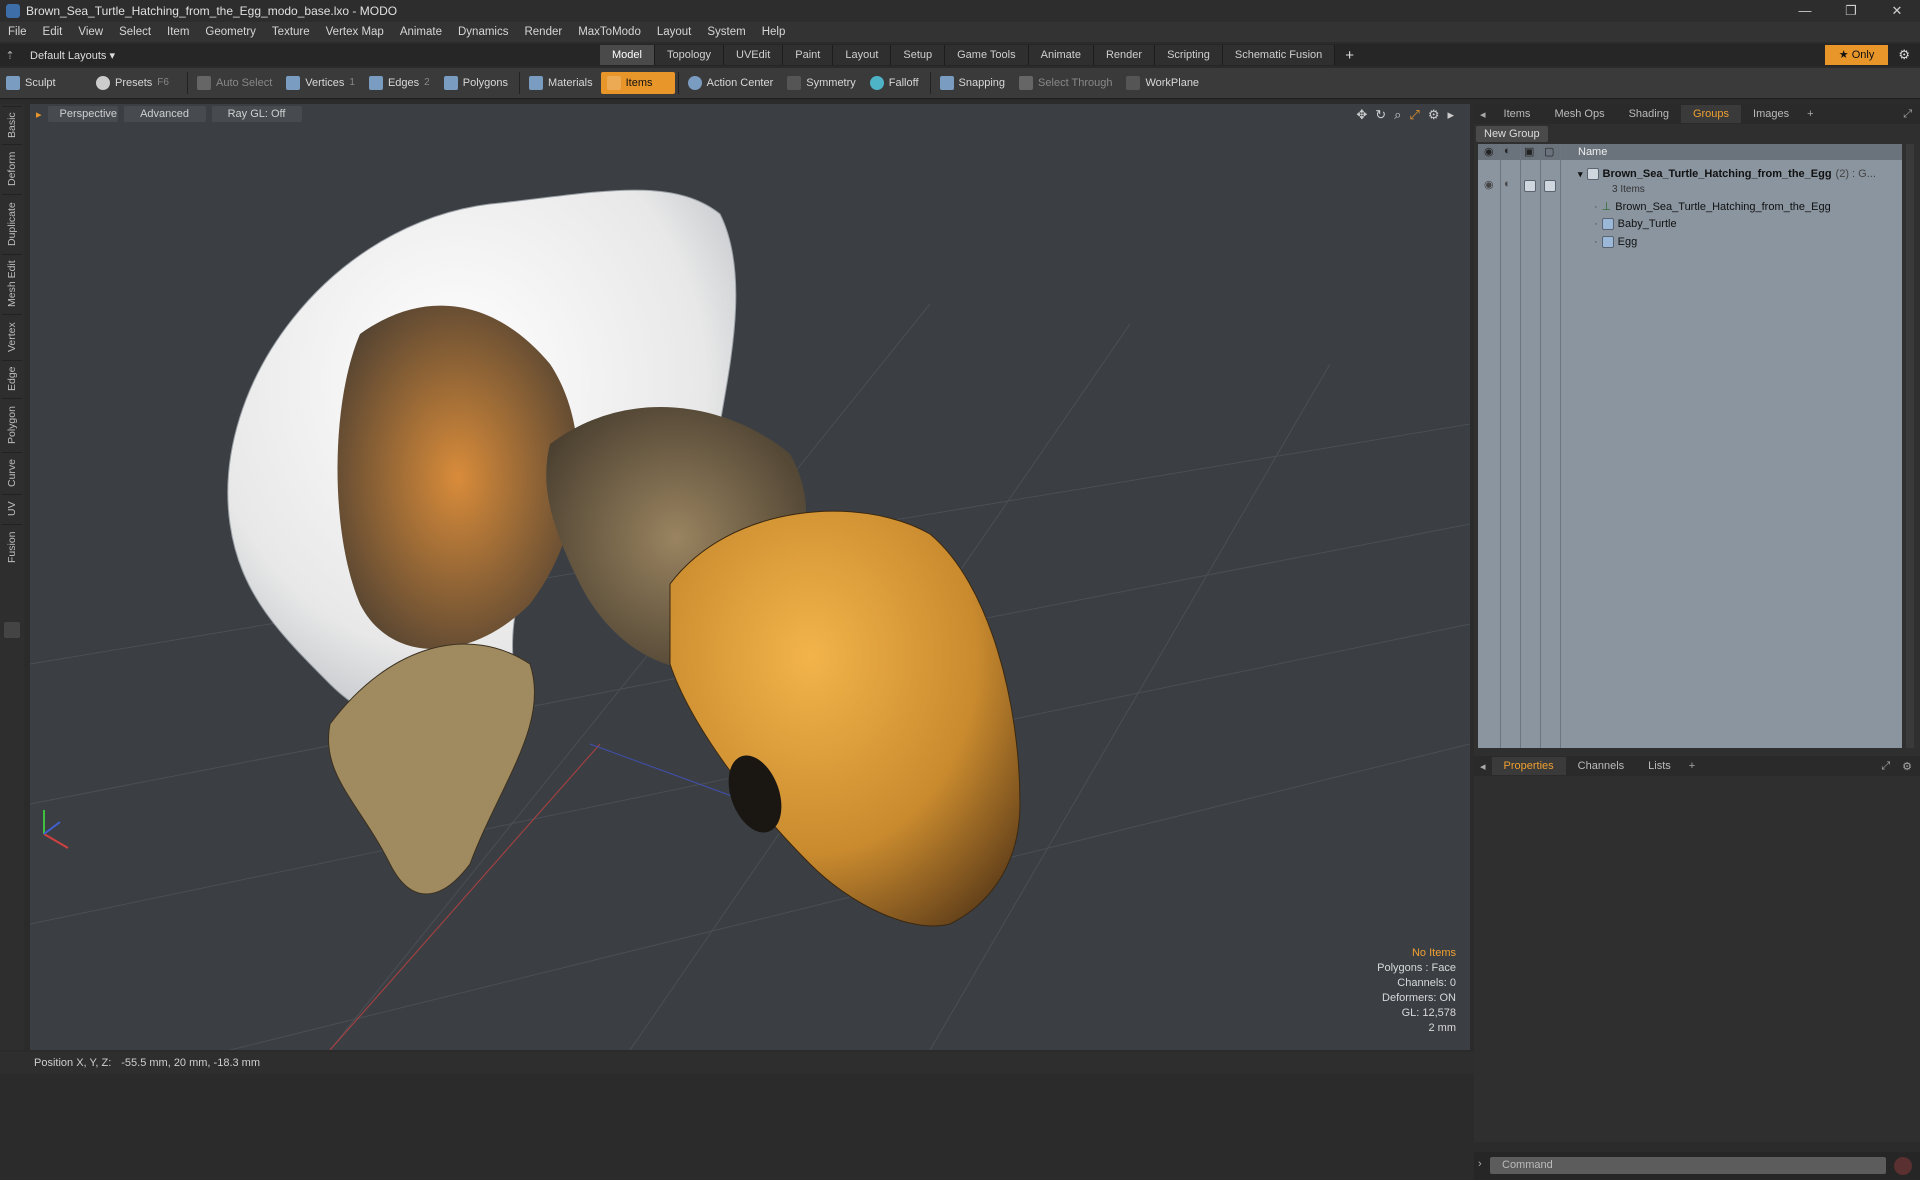 This screenshot has width=1920, height=1180. Describe the element at coordinates (1550, 186) in the screenshot. I see `group-select-checkbox` at that location.